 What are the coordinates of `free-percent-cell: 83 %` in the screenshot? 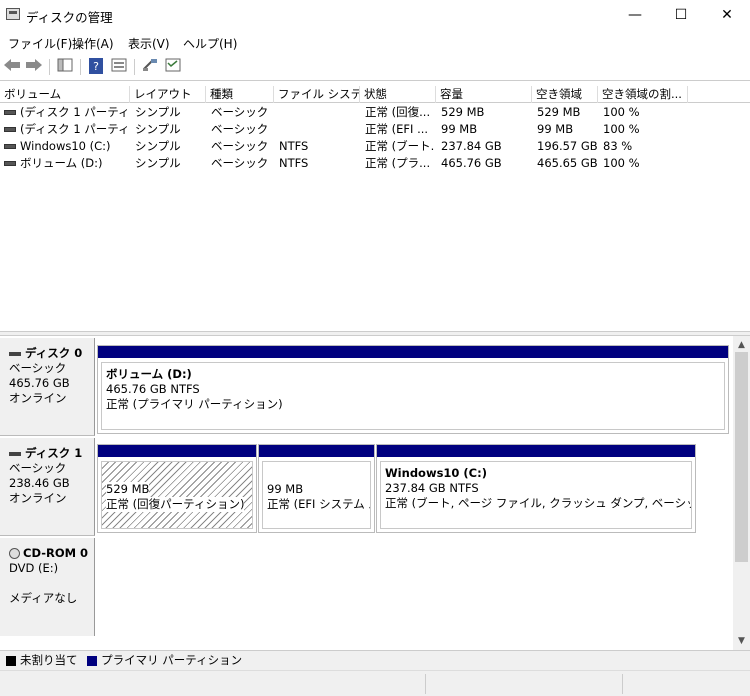 It's located at (618, 146).